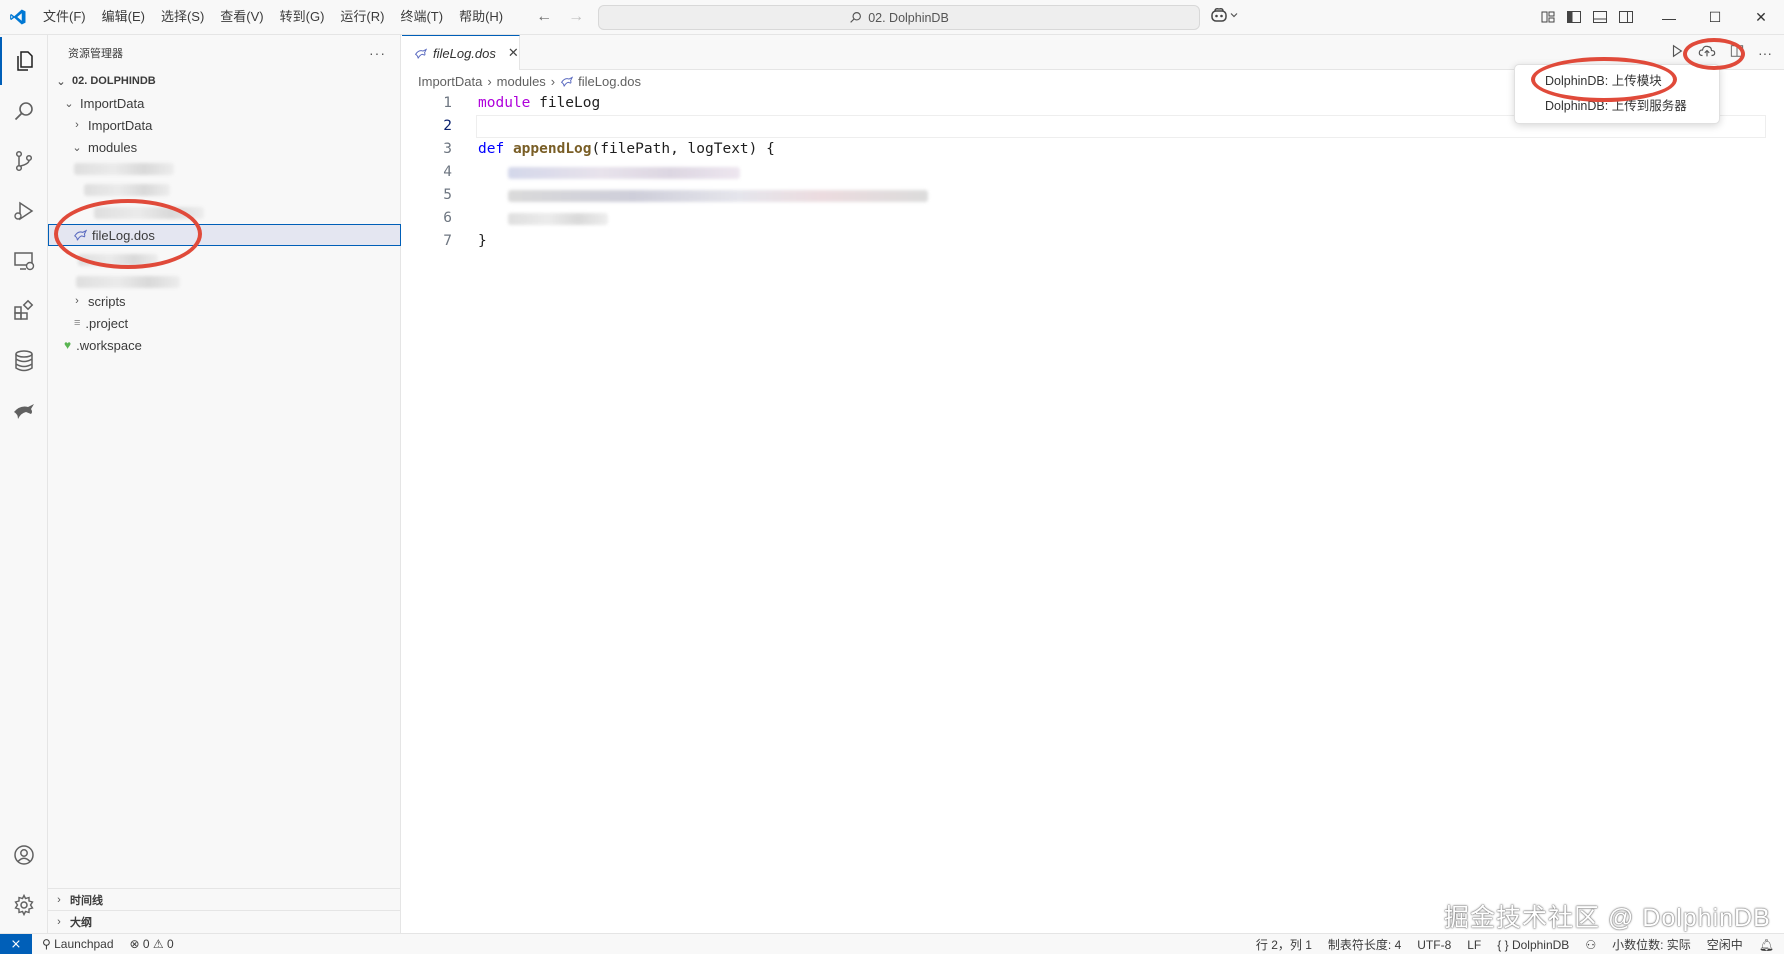 This screenshot has height=954, width=1784. What do you see at coordinates (1590, 945) in the screenshot?
I see `copilot-status-icon: ⚇` at bounding box center [1590, 945].